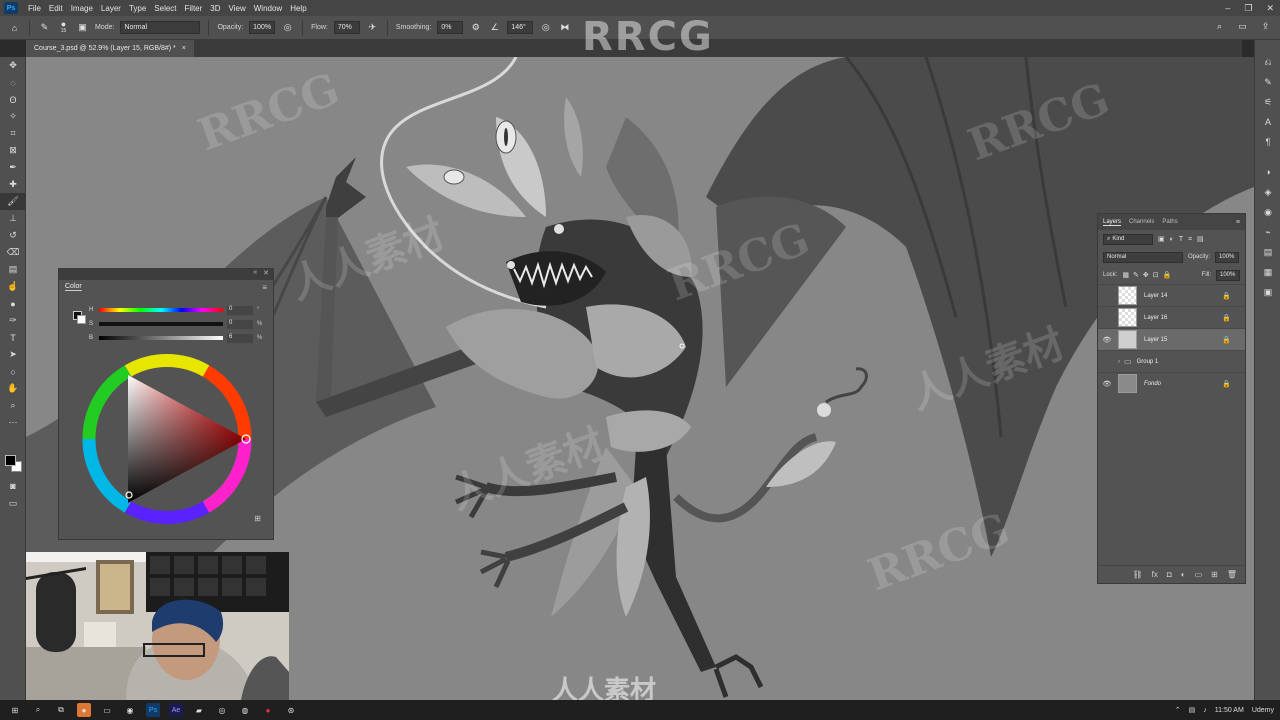  What do you see at coordinates (61, 710) in the screenshot?
I see `task-view-icon: ⧉` at bounding box center [61, 710].